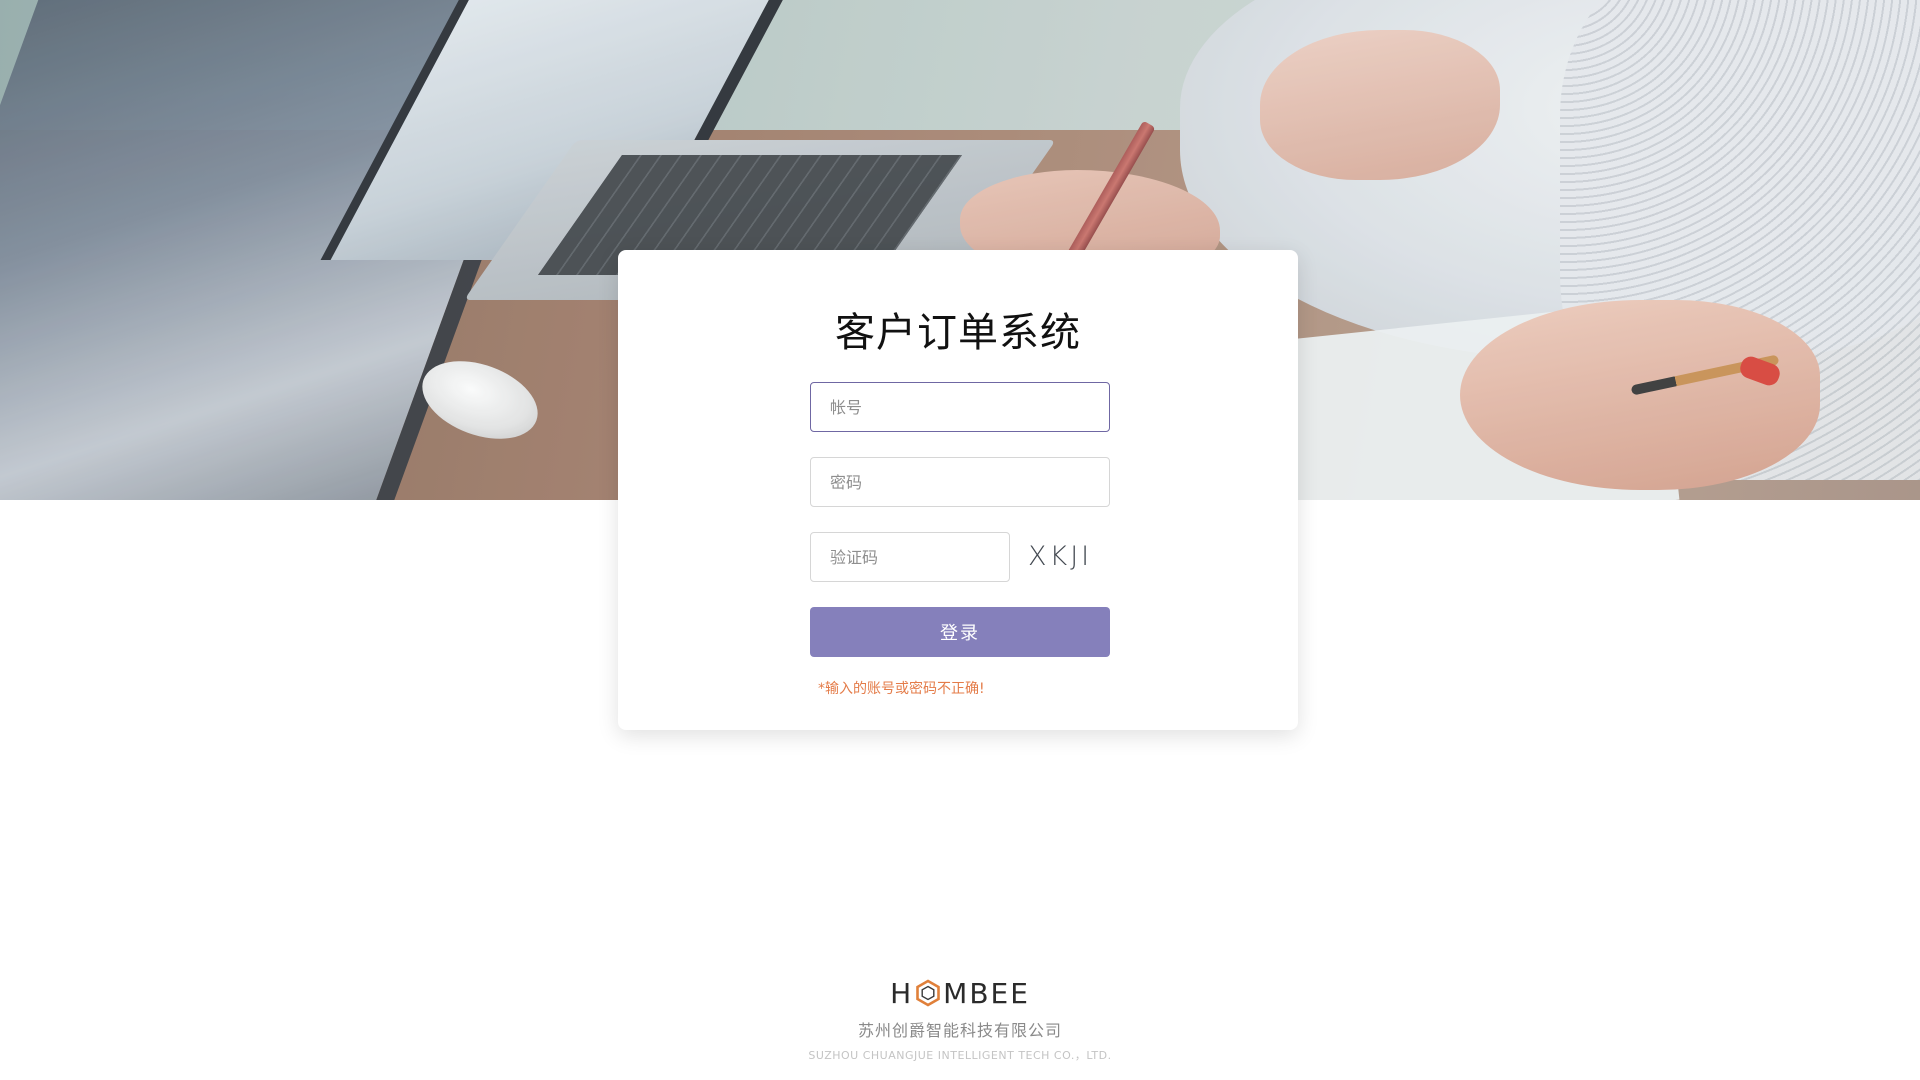 The image size is (1920, 1080). What do you see at coordinates (928, 993) in the screenshot?
I see `hexagon-icon` at bounding box center [928, 993].